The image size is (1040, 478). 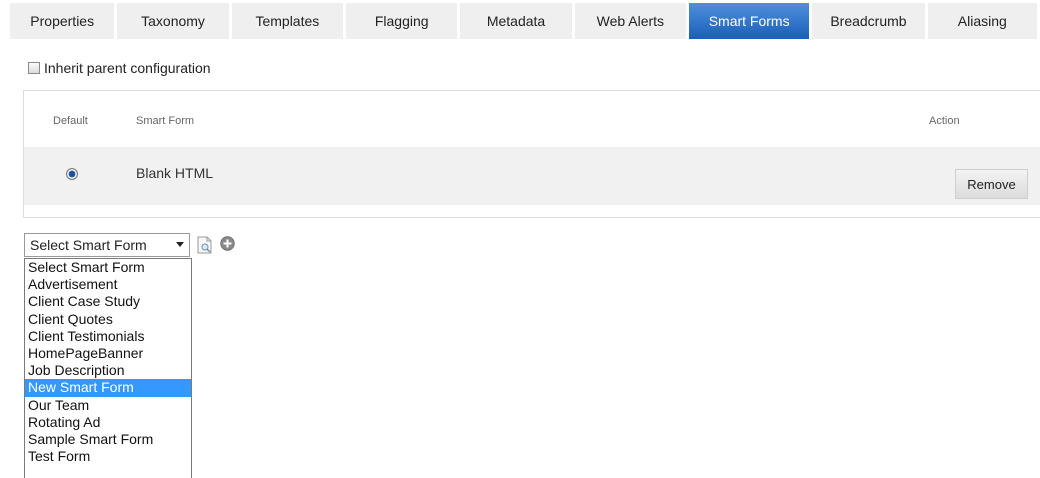 What do you see at coordinates (127, 68) in the screenshot?
I see `inherit-label: Inherit parent configuration` at bounding box center [127, 68].